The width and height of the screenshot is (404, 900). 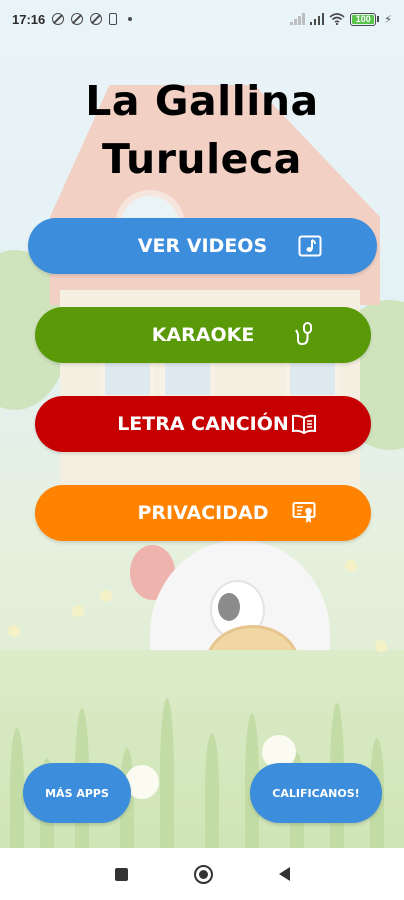 I want to click on page-title: La Gallina Turuleca, so click(x=202, y=130).